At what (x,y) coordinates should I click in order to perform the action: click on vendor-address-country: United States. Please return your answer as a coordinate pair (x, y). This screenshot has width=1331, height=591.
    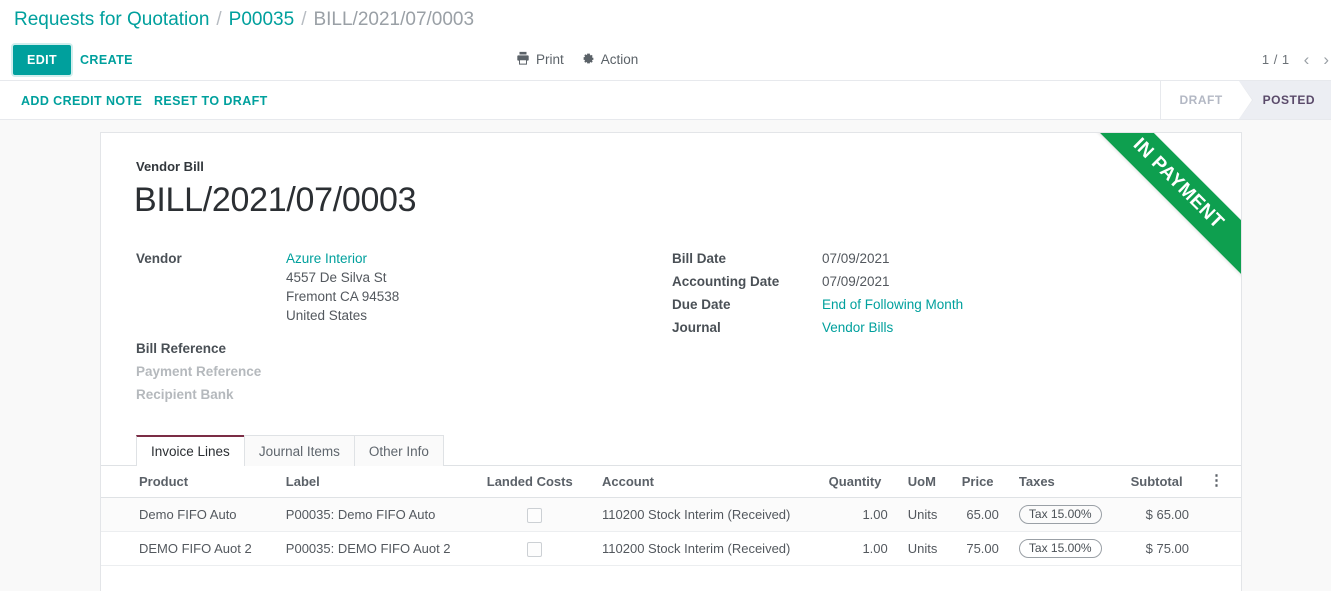
    Looking at the image, I should click on (327, 315).